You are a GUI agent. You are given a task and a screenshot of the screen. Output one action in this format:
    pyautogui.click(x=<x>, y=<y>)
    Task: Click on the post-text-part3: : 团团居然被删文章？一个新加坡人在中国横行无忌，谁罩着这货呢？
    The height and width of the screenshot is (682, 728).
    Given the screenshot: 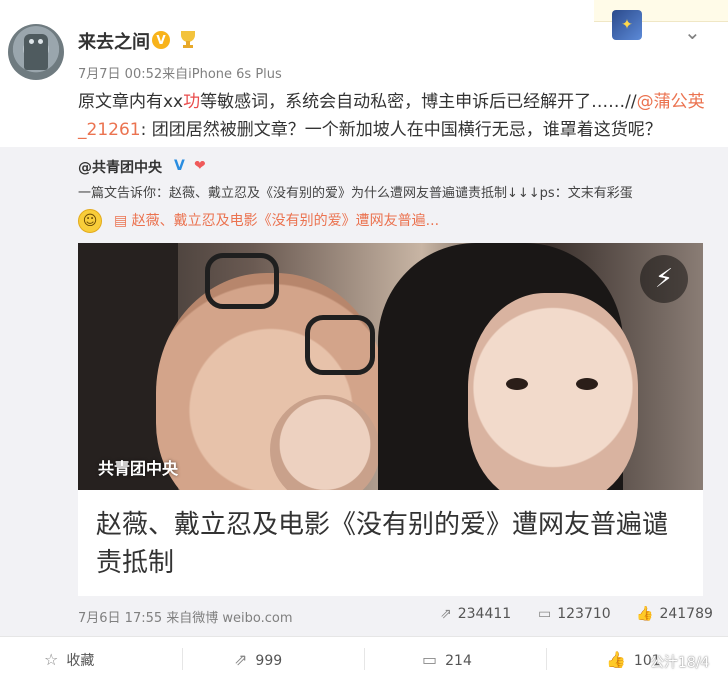 What is the action you would take?
    pyautogui.click(x=401, y=130)
    